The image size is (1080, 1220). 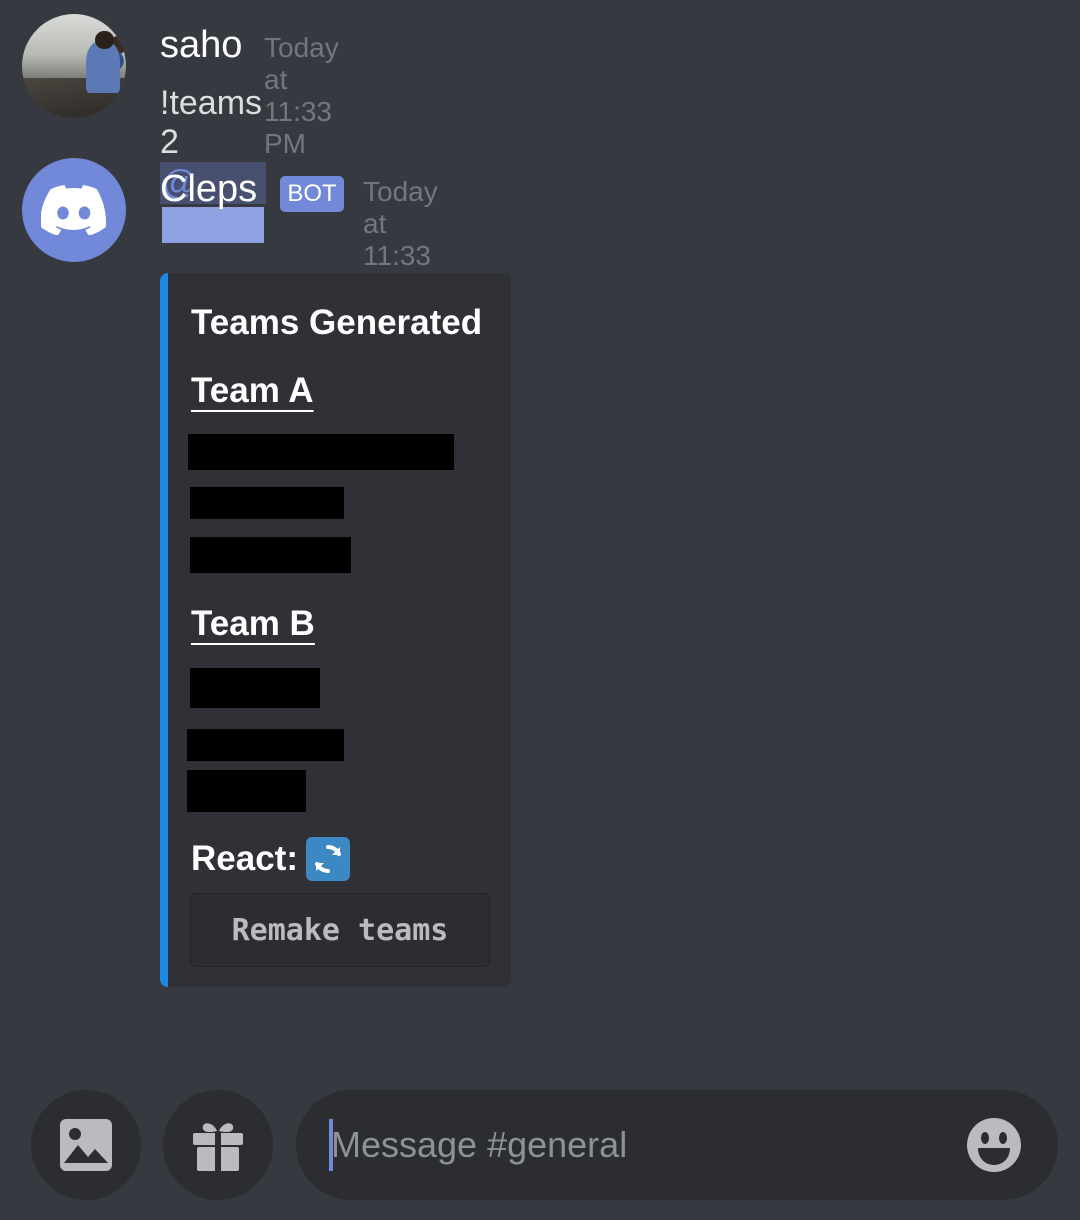 What do you see at coordinates (337, 322) in the screenshot?
I see `embed-title: Teams Generated` at bounding box center [337, 322].